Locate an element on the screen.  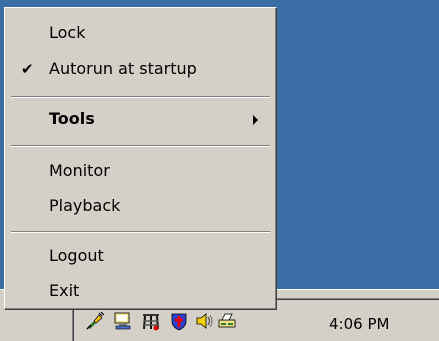
menu-item-playback: Playback is located at coordinates (140, 206).